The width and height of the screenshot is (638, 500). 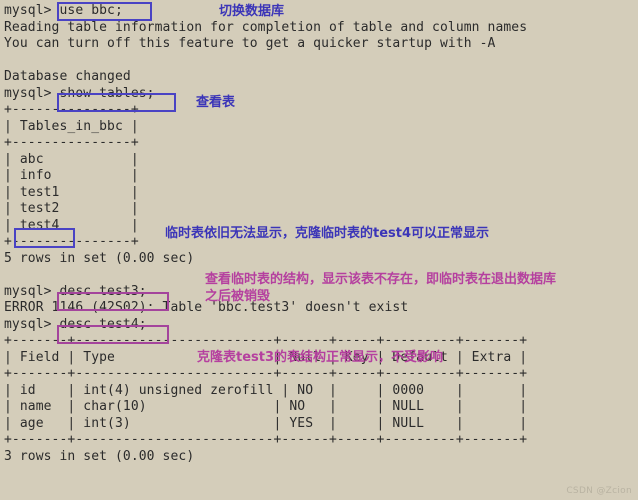 What do you see at coordinates (79, 93) in the screenshot?
I see `prompt-line-show-tables: mysql> show tables;` at bounding box center [79, 93].